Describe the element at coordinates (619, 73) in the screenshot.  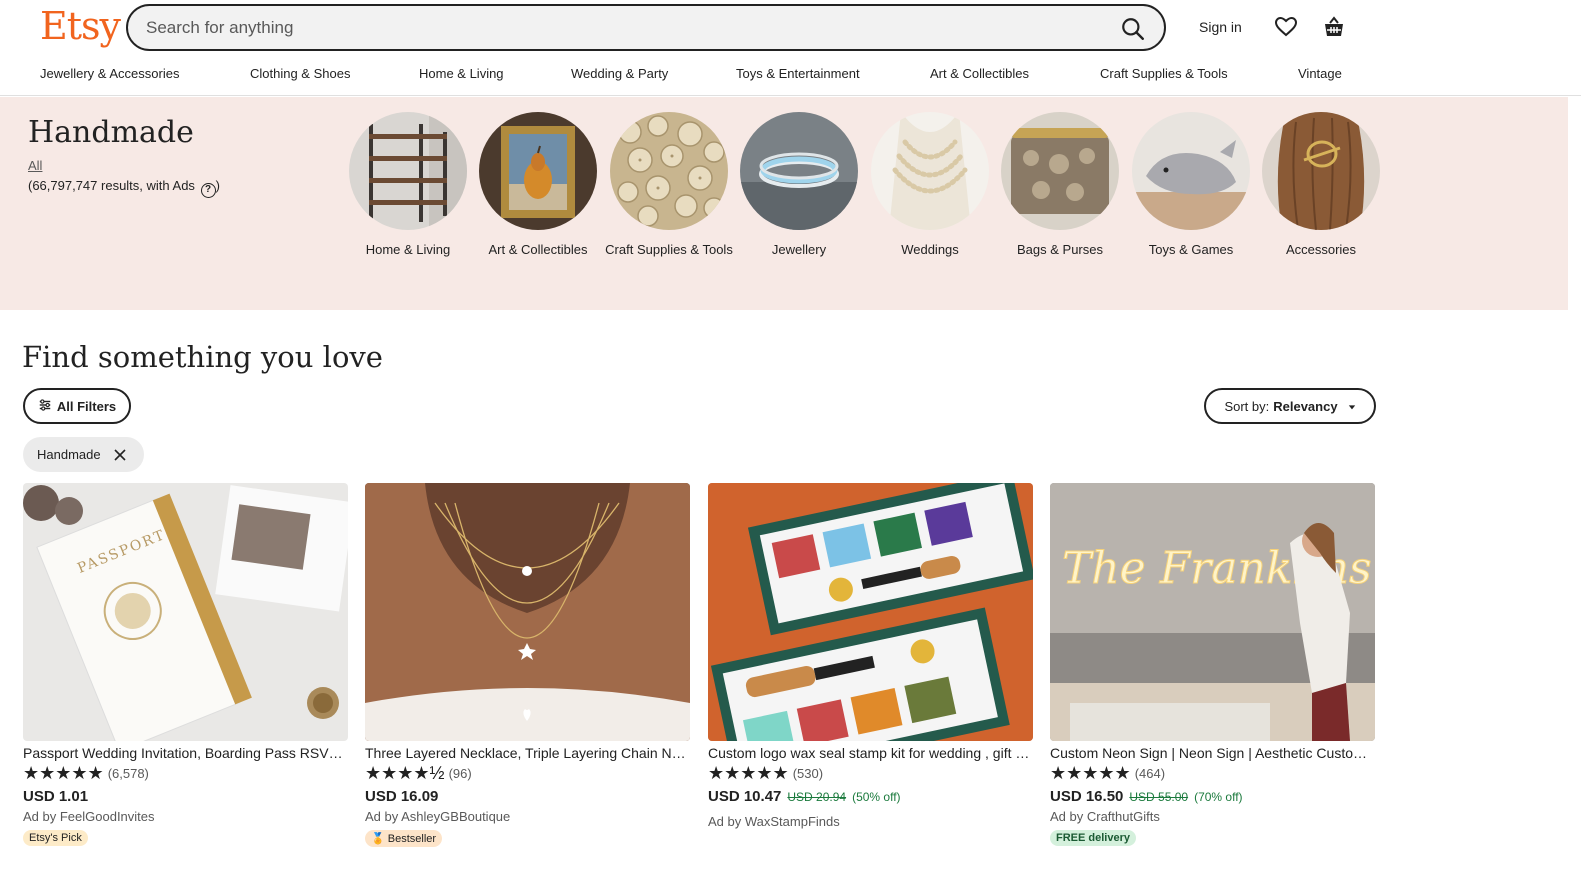
I see `nav-item-wedding: Wedding & Party` at that location.